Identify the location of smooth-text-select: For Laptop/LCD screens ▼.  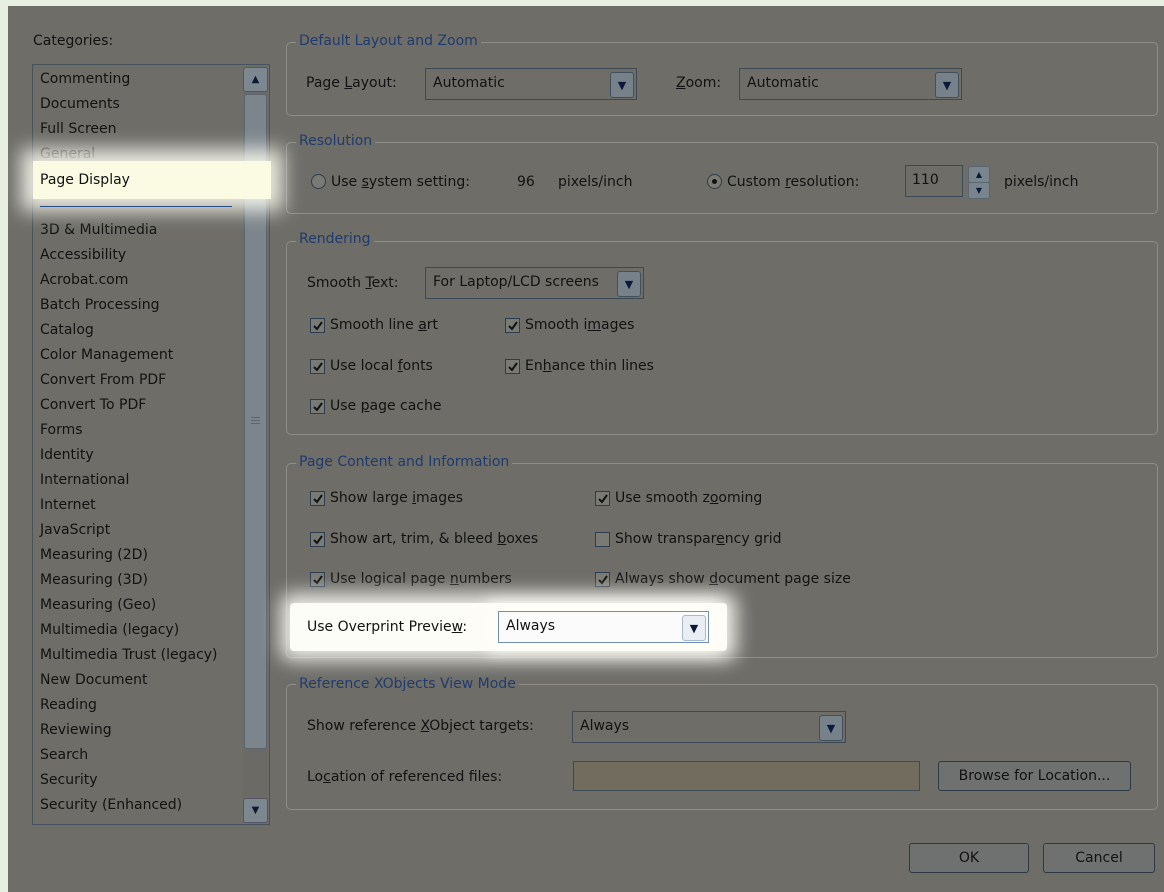
(534, 283).